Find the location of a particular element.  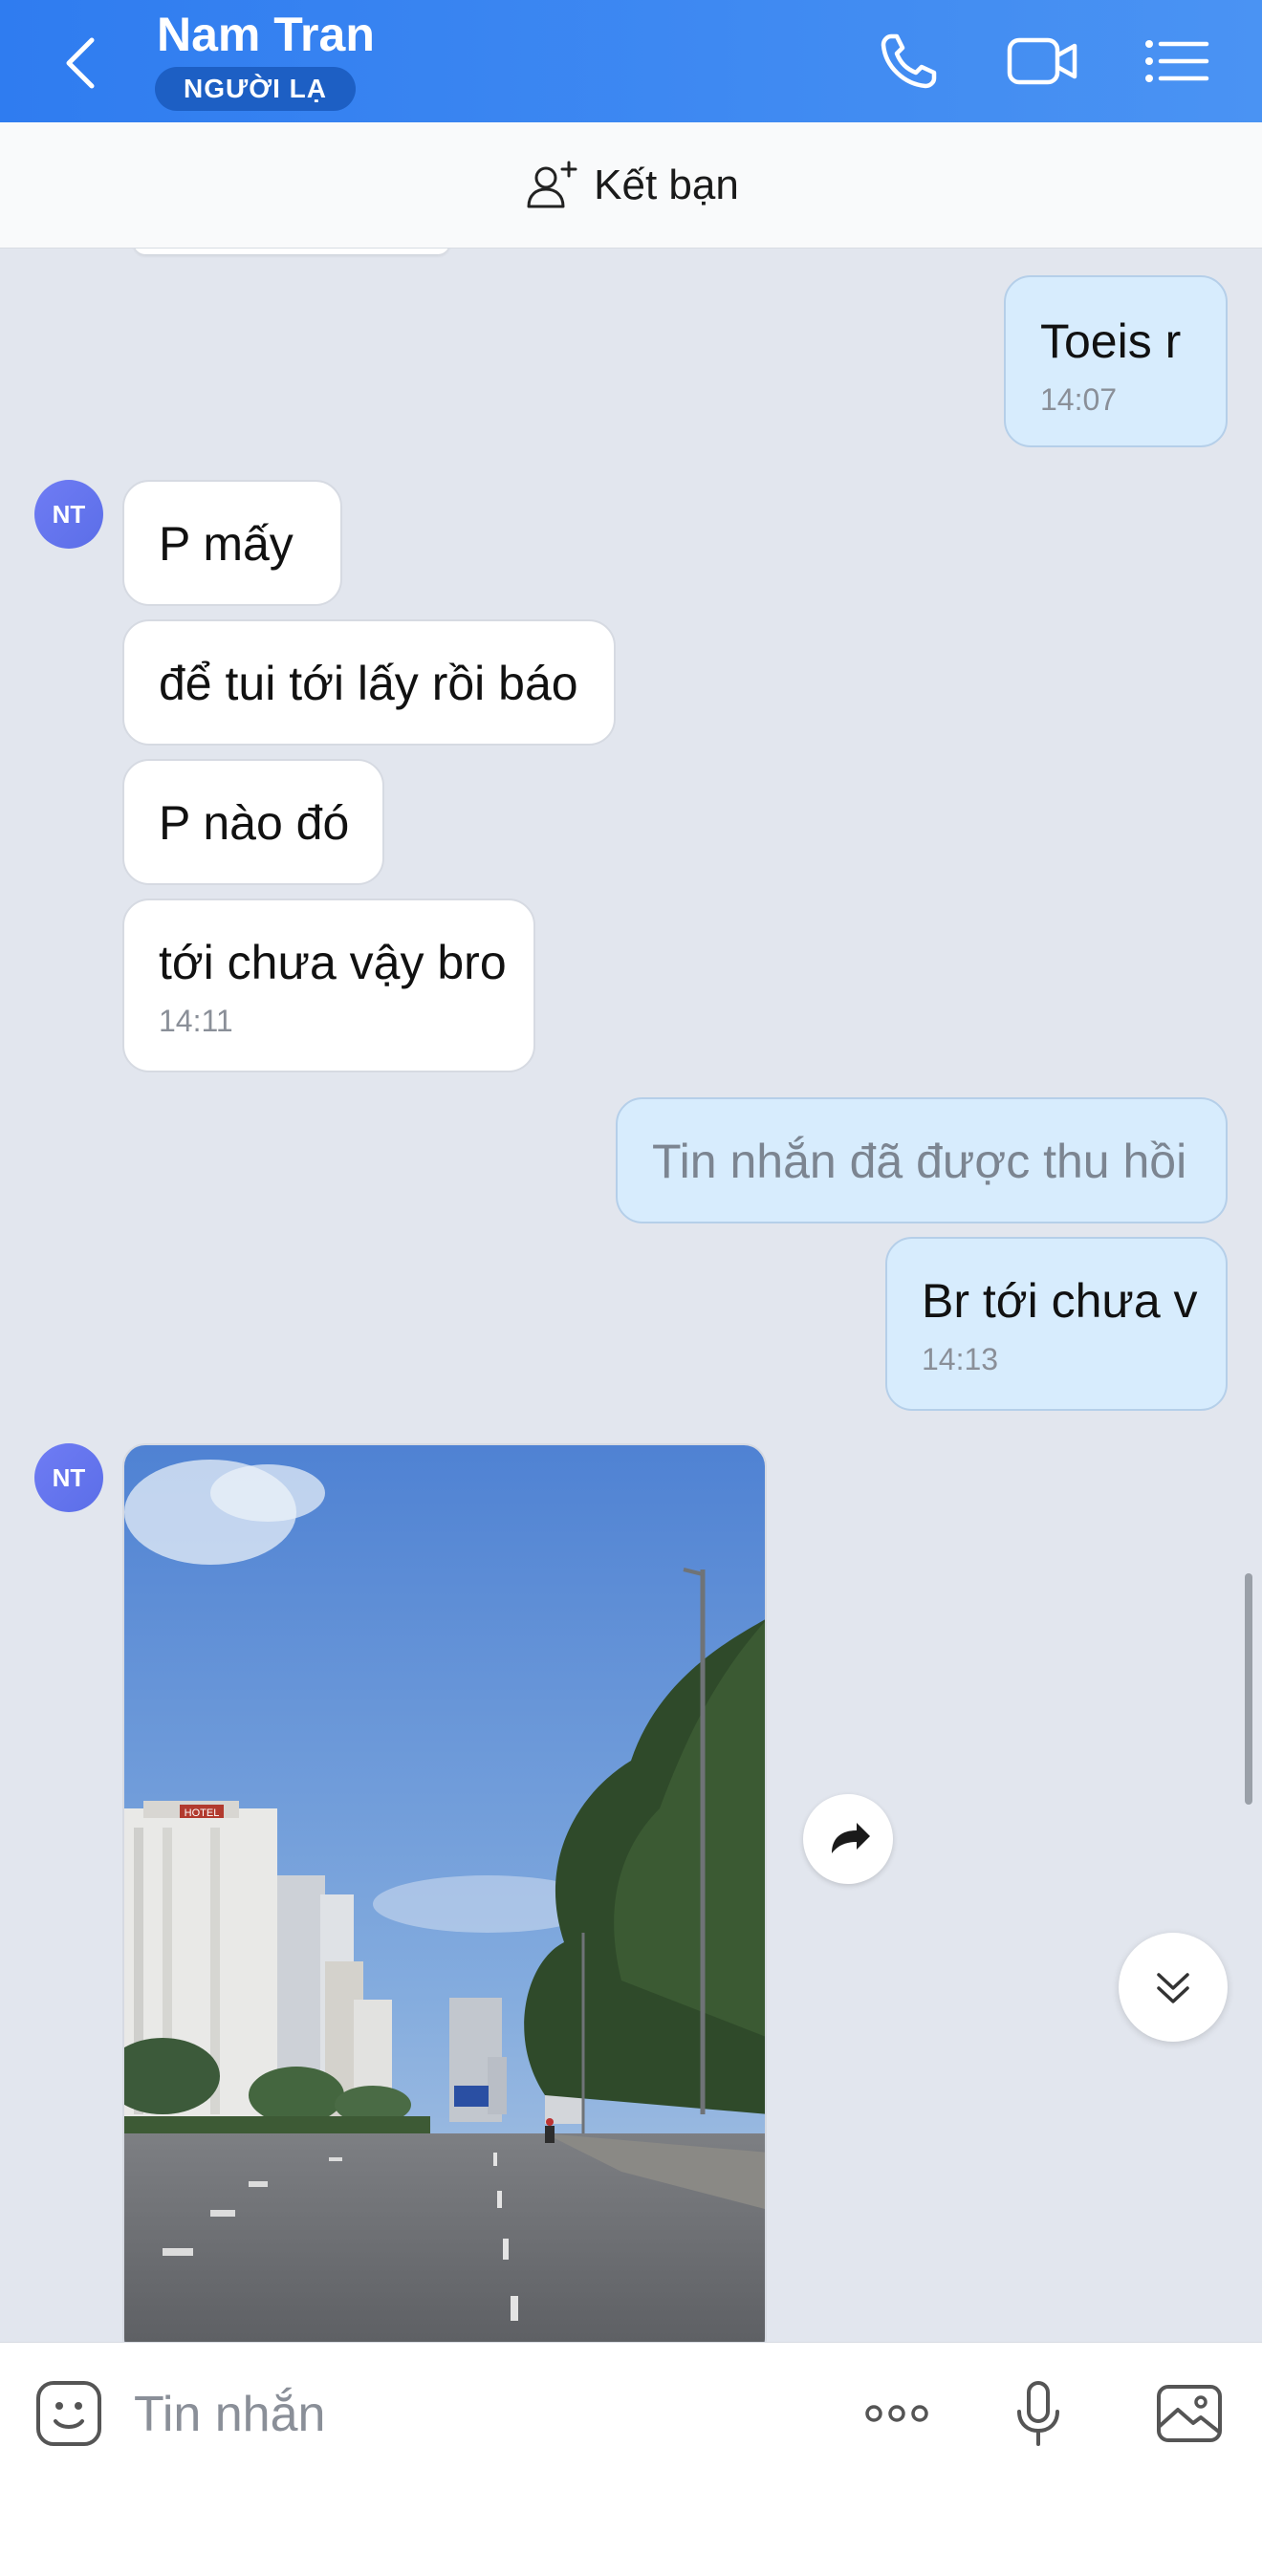

previous-message-edge is located at coordinates (291, 251).